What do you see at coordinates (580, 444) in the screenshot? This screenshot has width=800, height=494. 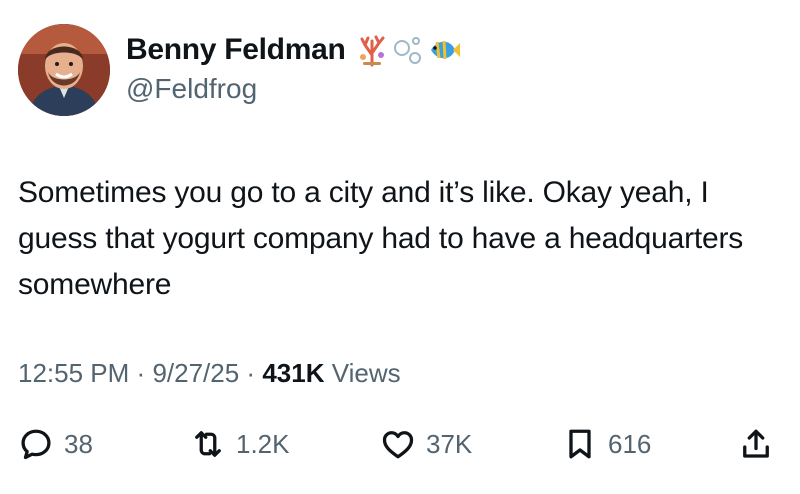 I see `bookmark-icon` at bounding box center [580, 444].